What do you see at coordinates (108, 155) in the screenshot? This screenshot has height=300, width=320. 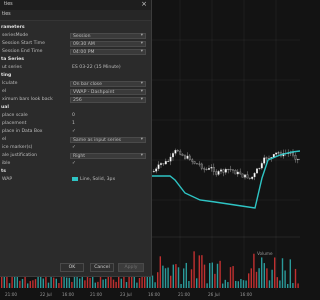 I see `property-dropdown: Right ▾` at bounding box center [108, 155].